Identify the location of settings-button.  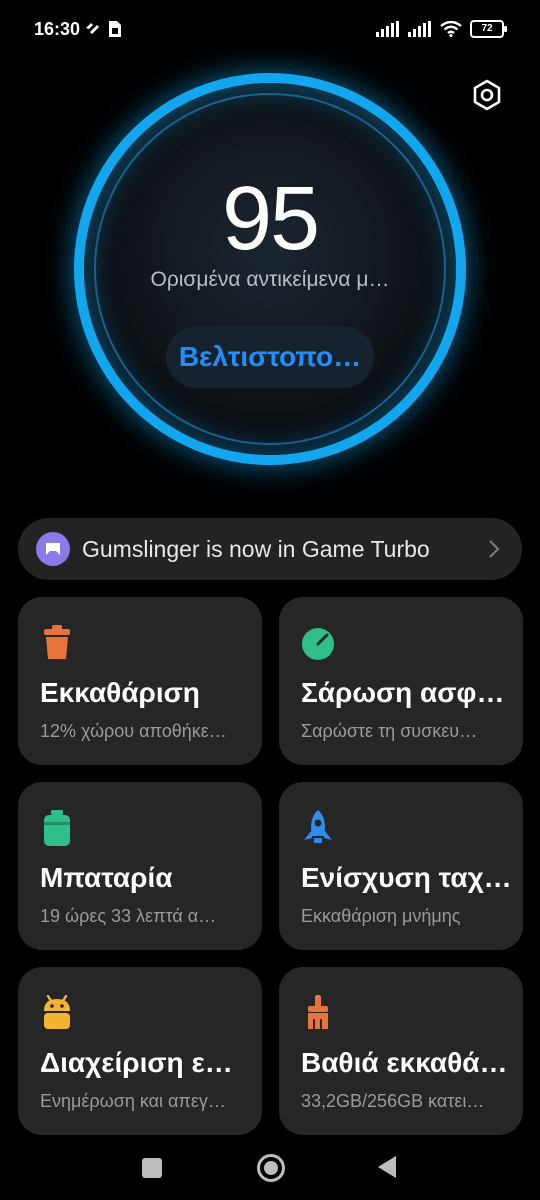
(487, 95).